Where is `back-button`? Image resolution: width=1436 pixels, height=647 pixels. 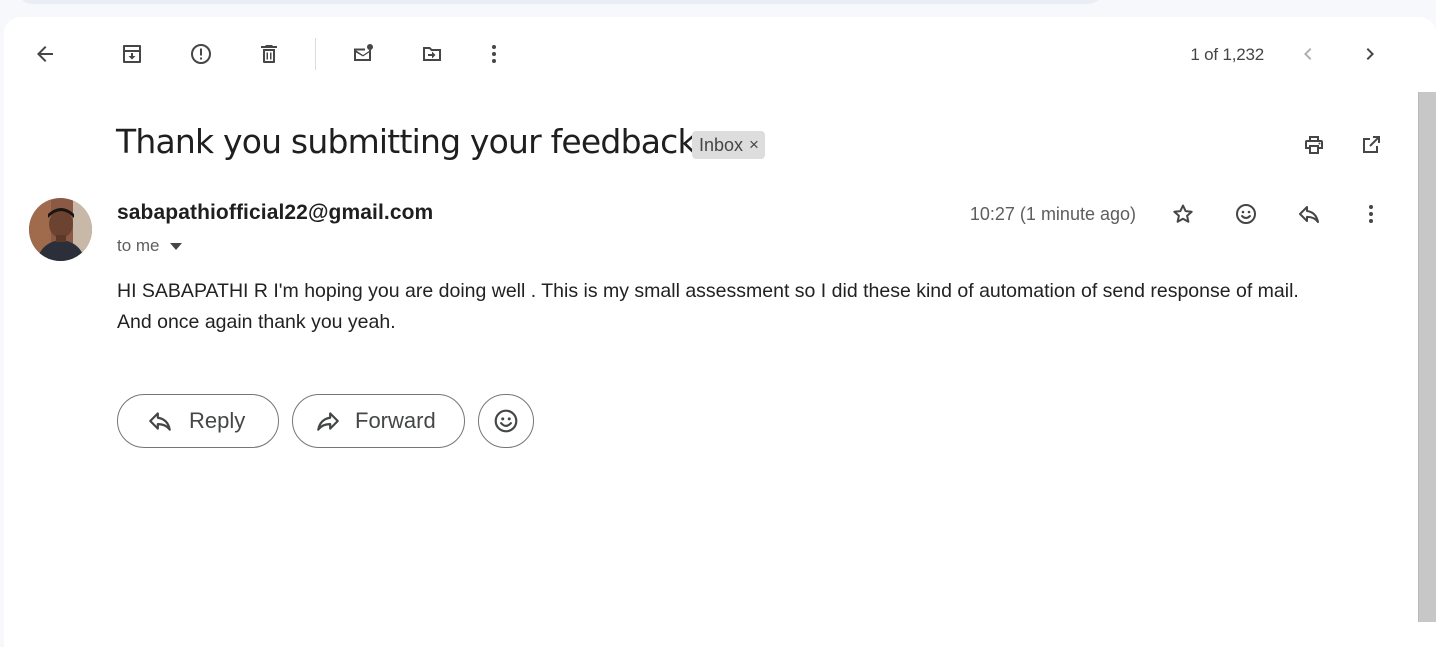 back-button is located at coordinates (45, 54).